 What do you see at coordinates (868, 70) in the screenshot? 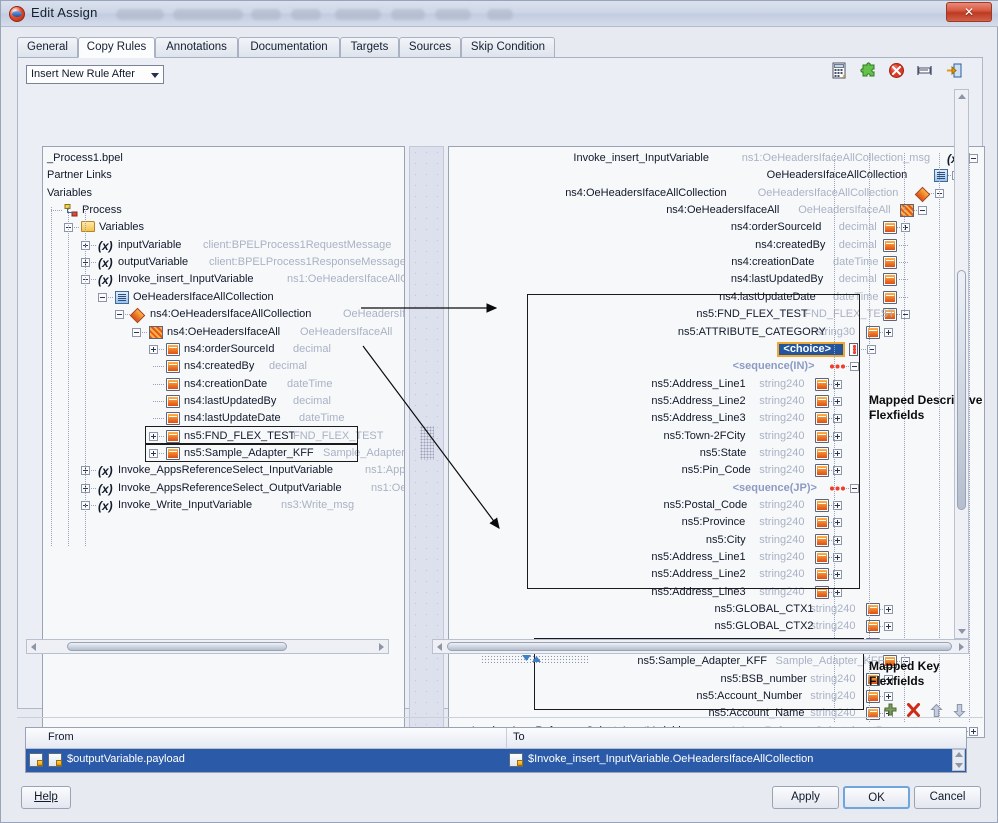
I see `puzzle-piece-icon` at bounding box center [868, 70].